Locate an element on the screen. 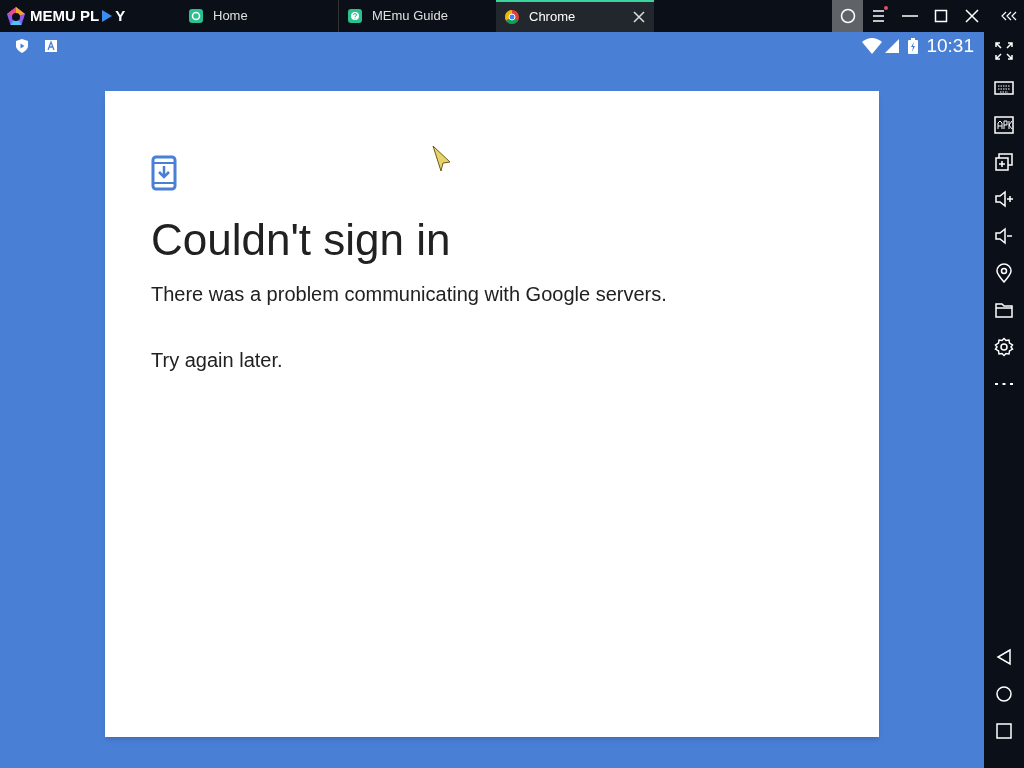  minimize-icon is located at coordinates (909, 16).